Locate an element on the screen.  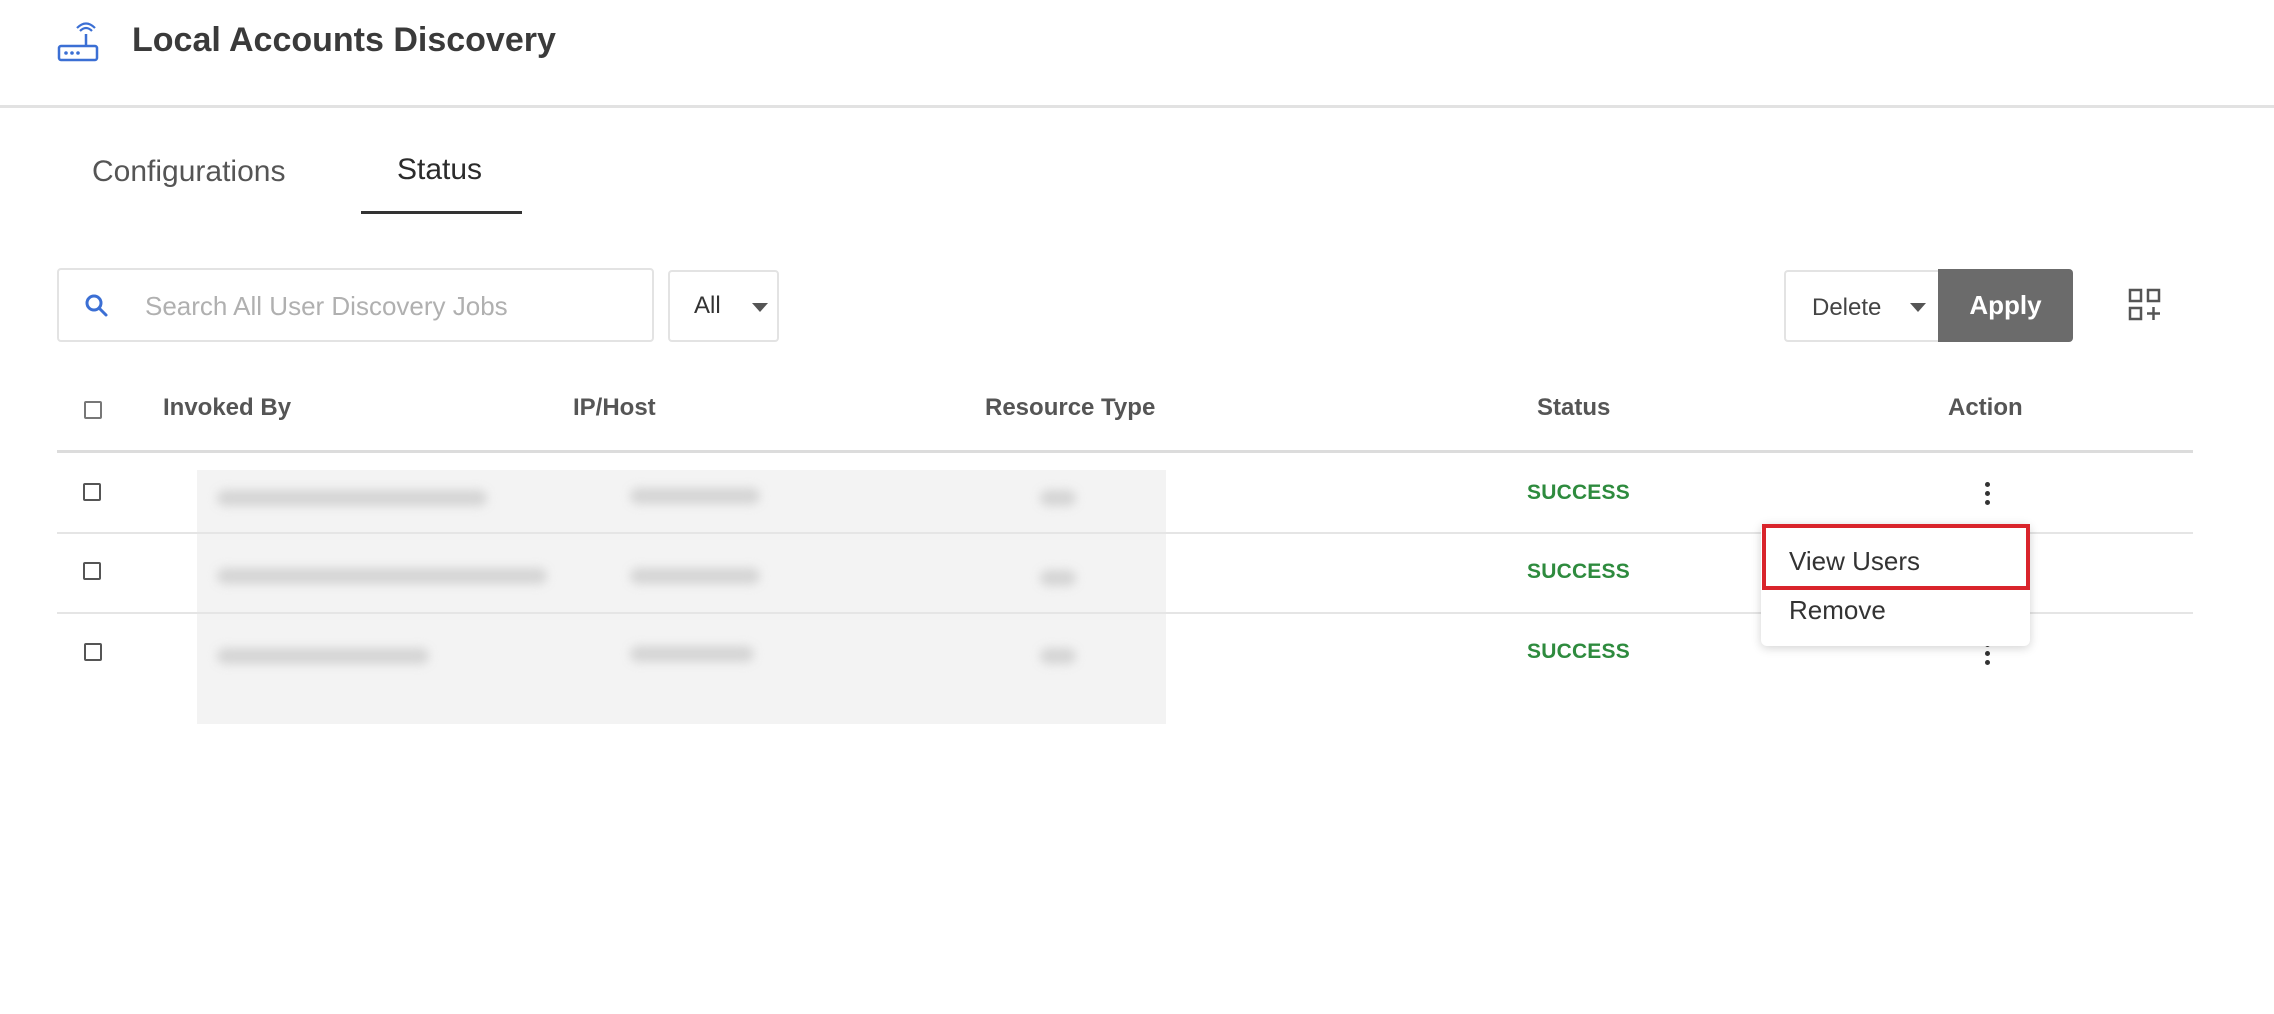
redacted-area is located at coordinates (681, 597).